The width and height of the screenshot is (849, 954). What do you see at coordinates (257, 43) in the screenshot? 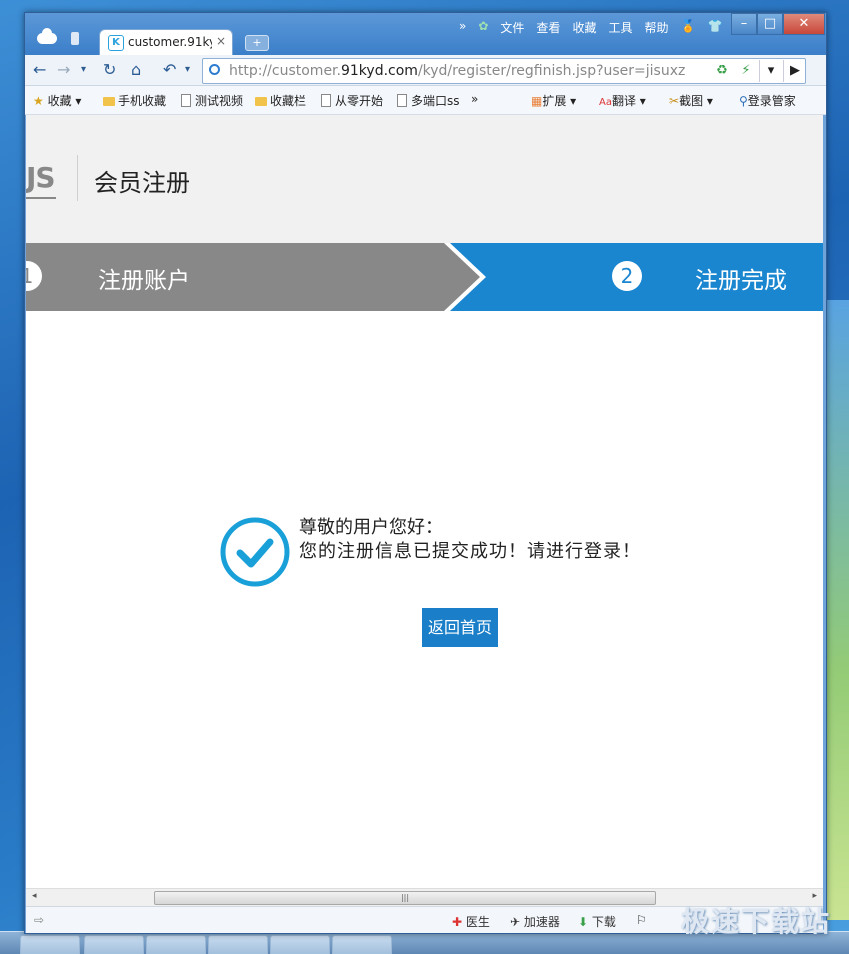
I see `new-tab-button: +` at bounding box center [257, 43].